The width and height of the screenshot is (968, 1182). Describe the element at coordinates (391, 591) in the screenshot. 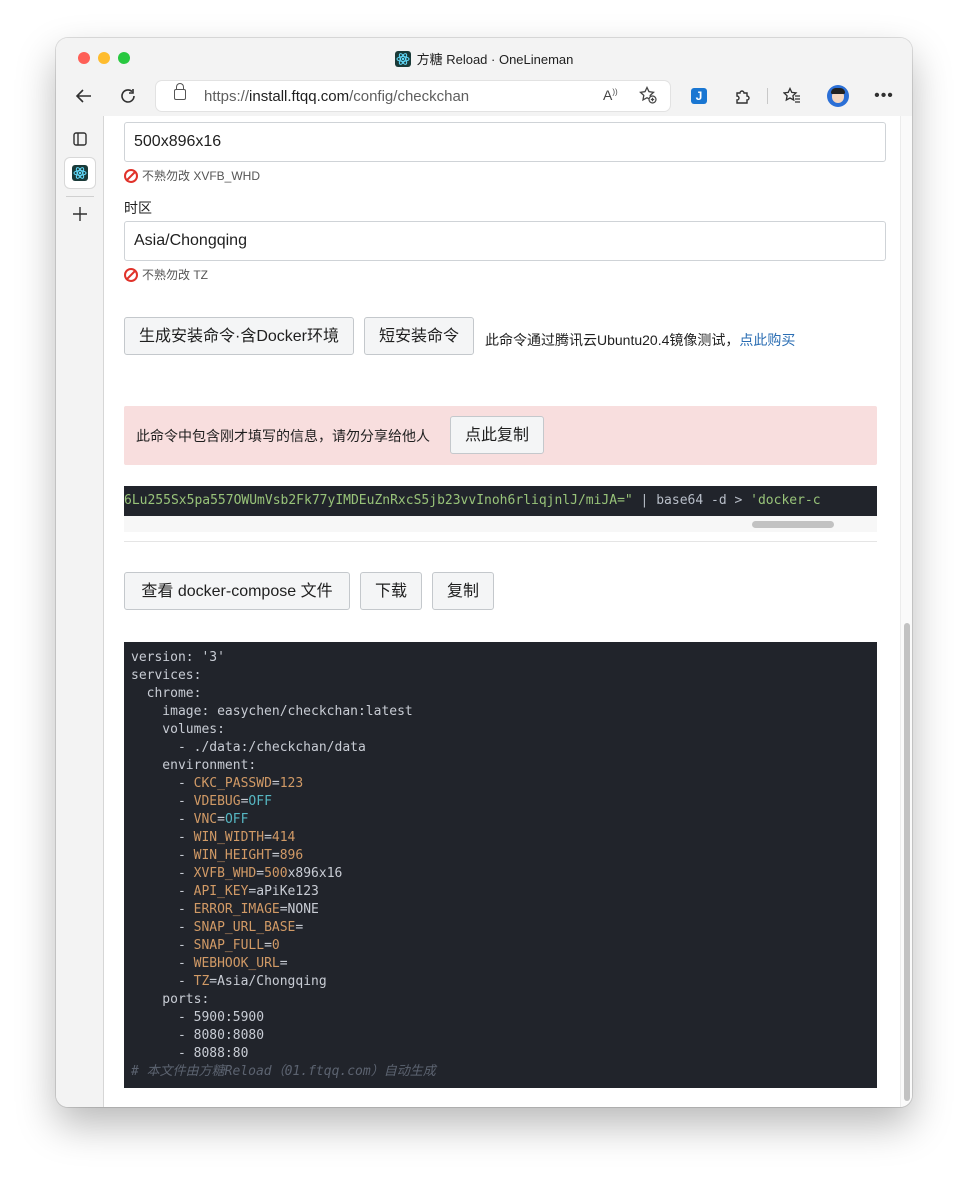

I see `download-button: 下载` at that location.